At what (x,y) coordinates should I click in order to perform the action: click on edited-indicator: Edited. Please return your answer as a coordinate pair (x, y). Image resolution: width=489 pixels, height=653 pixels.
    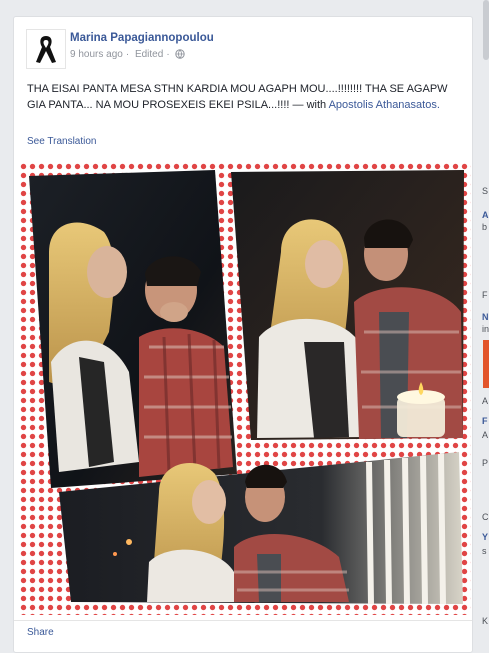
    Looking at the image, I should click on (149, 54).